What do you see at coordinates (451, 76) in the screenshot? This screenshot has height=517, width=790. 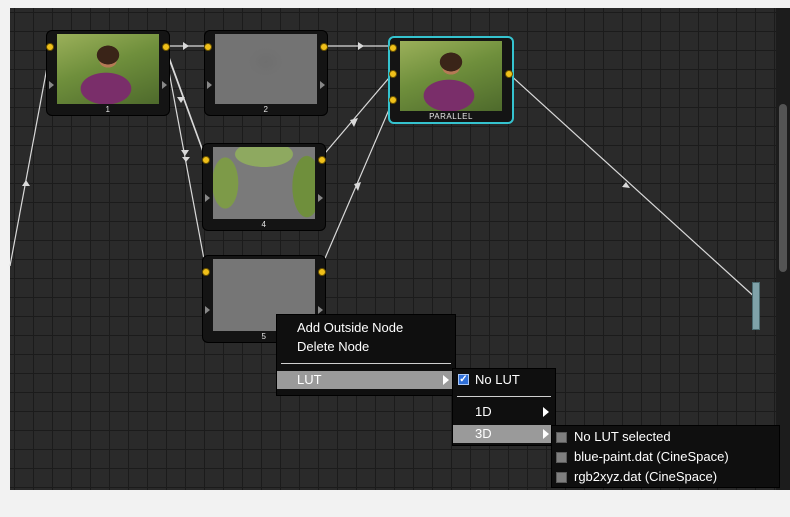 I see `node-parallel-thumbnail` at bounding box center [451, 76].